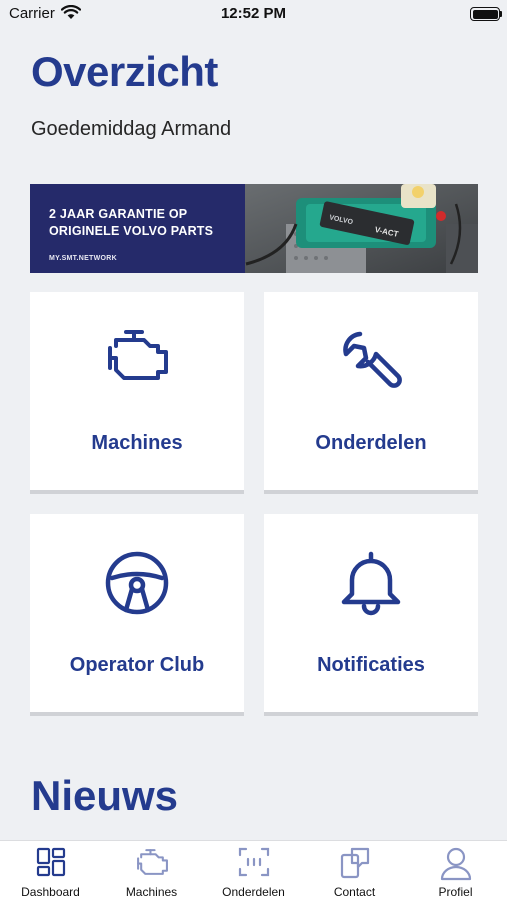 Image resolution: width=507 pixels, height=900 pixels. I want to click on clock: 12:52 PM, so click(253, 13).